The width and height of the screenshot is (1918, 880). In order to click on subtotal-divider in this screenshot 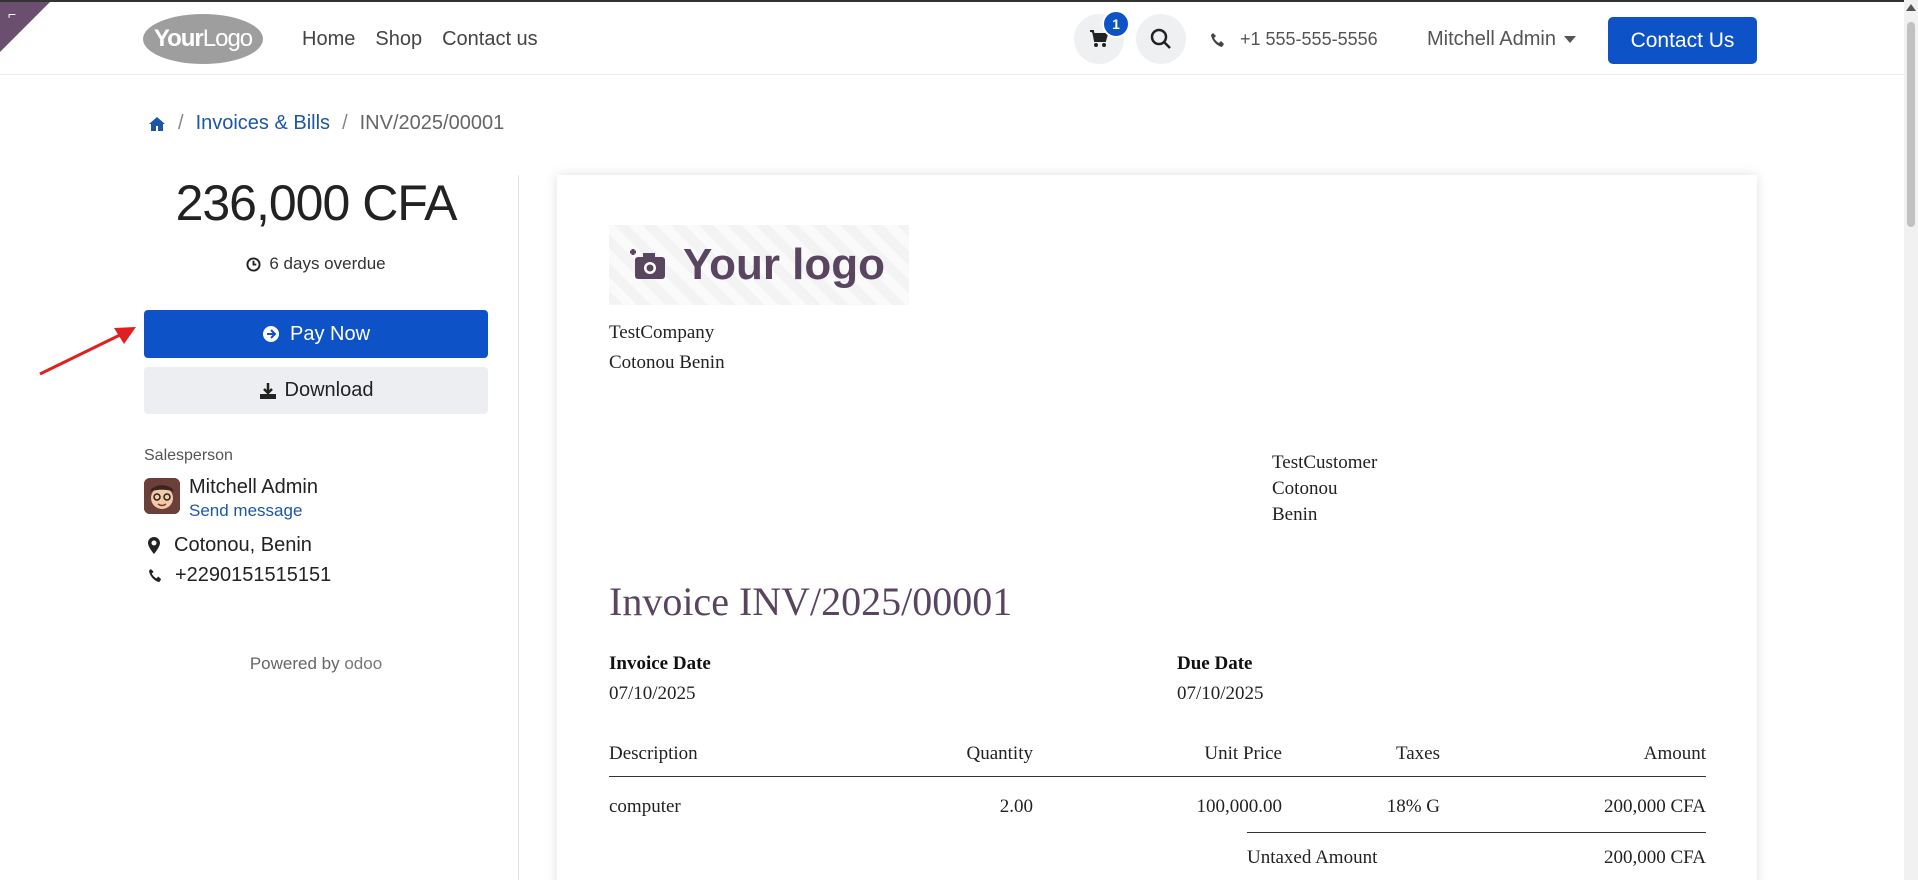, I will do `click(1476, 832)`.